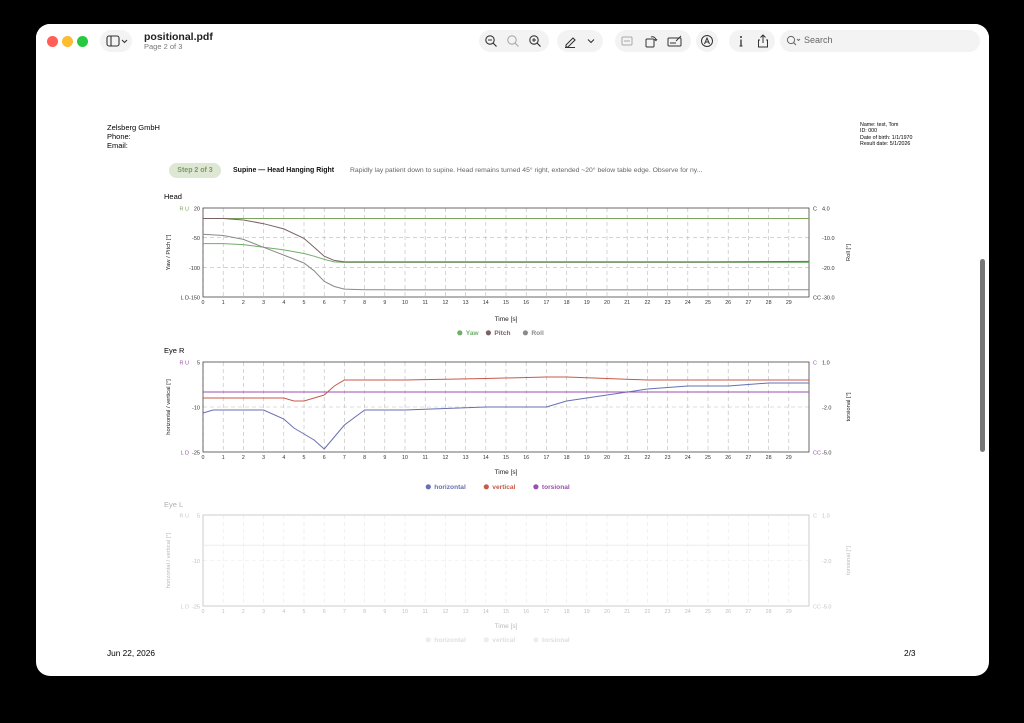 This screenshot has width=1024, height=723. I want to click on legend-label-yaw: Yaw, so click(473, 333).